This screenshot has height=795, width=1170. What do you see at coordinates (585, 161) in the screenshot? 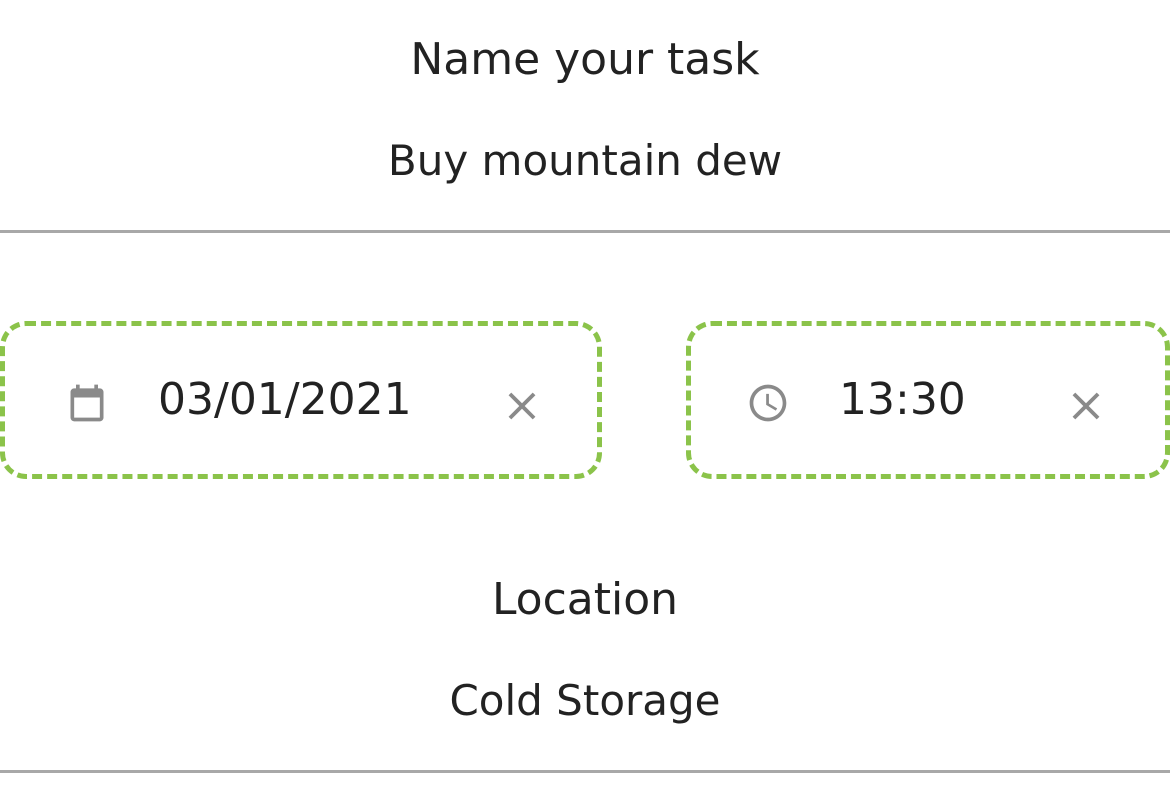
I see `task-name-input: Buy mountain dew` at bounding box center [585, 161].